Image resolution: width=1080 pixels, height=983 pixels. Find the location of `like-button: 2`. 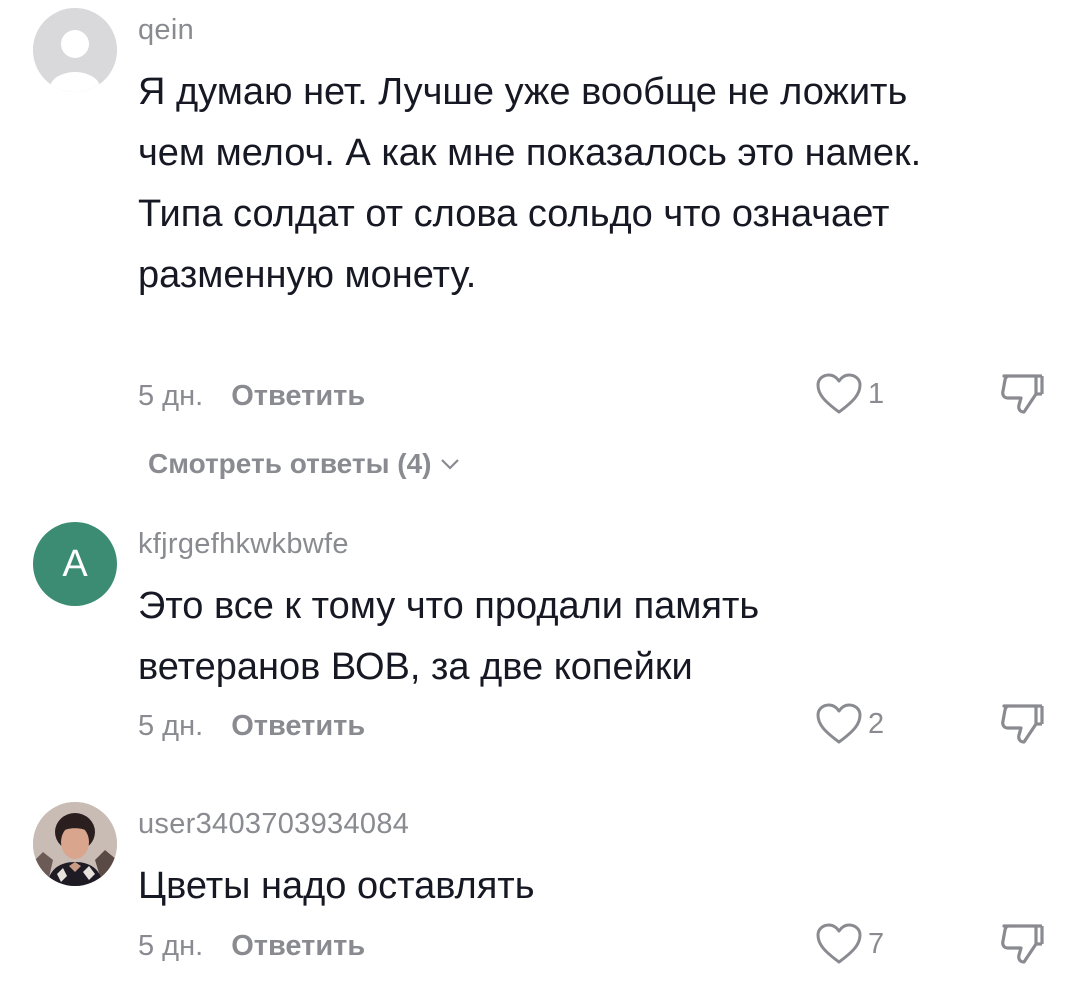

like-button: 2 is located at coordinates (849, 724).